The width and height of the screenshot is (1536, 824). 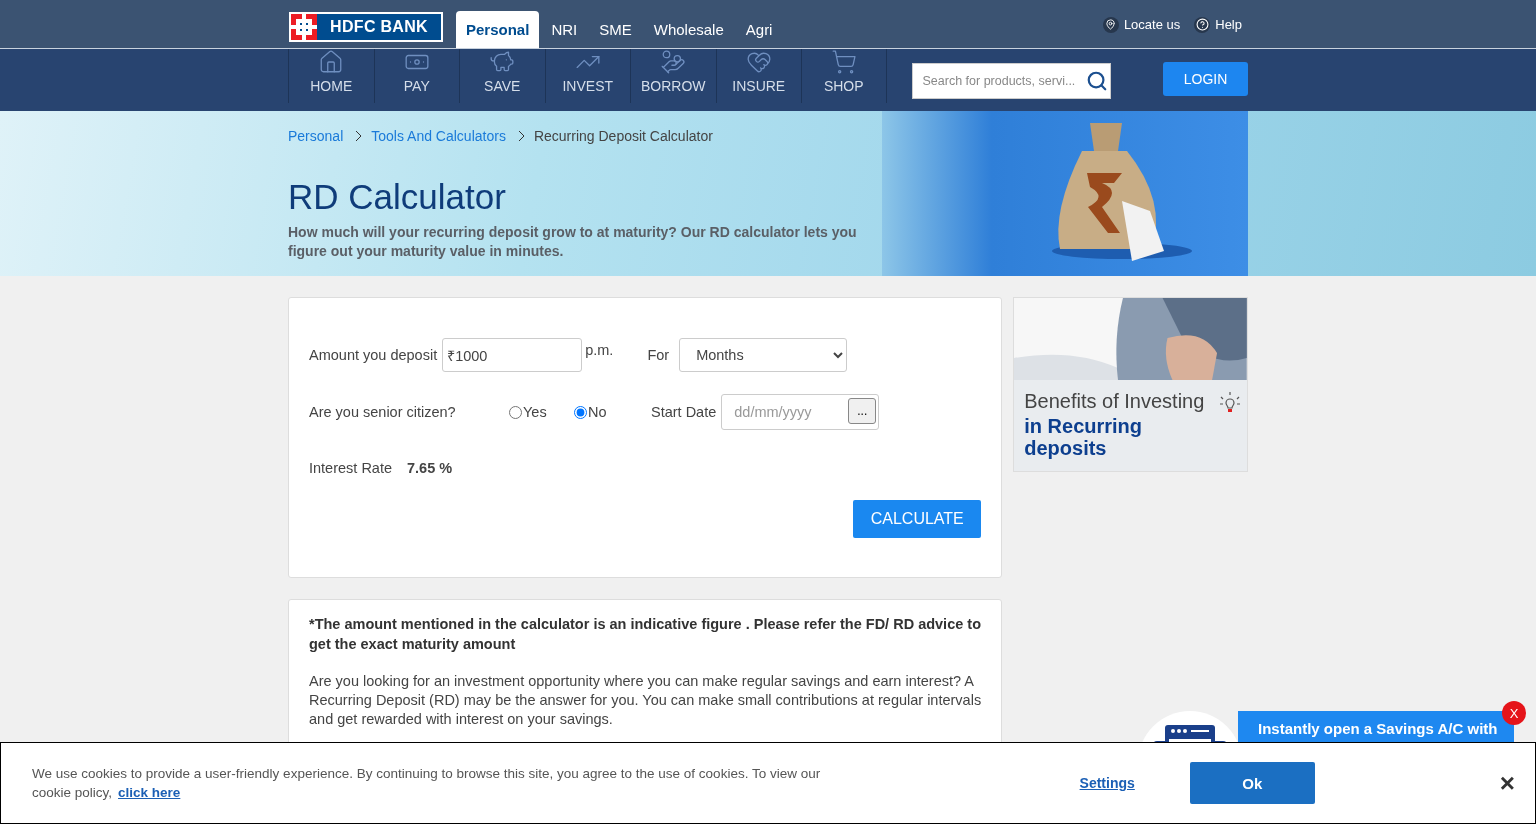 What do you see at coordinates (917, 519) in the screenshot?
I see `calculate-button: CALCULATE` at bounding box center [917, 519].